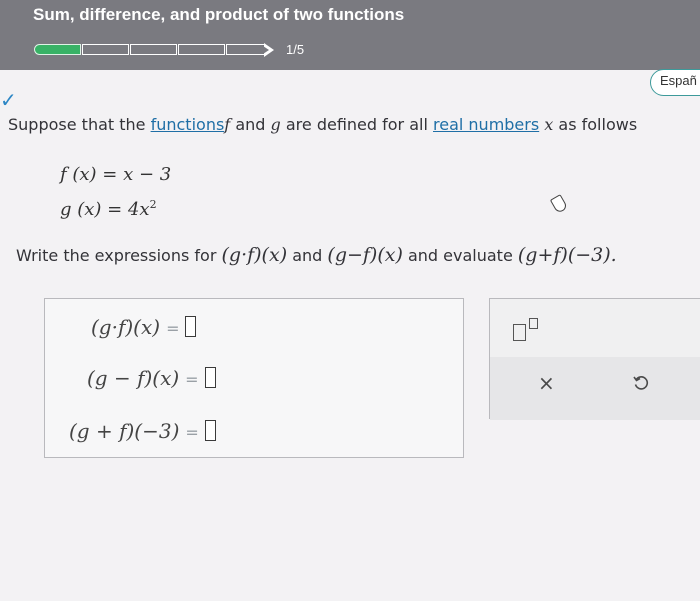 This screenshot has height=601, width=700. What do you see at coordinates (527, 330) in the screenshot?
I see `exponent-icon` at bounding box center [527, 330].